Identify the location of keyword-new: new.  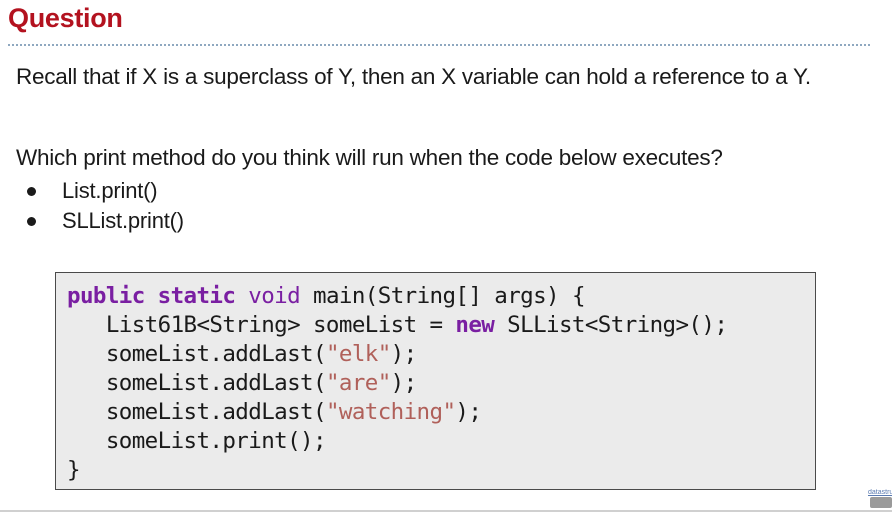
(475, 325).